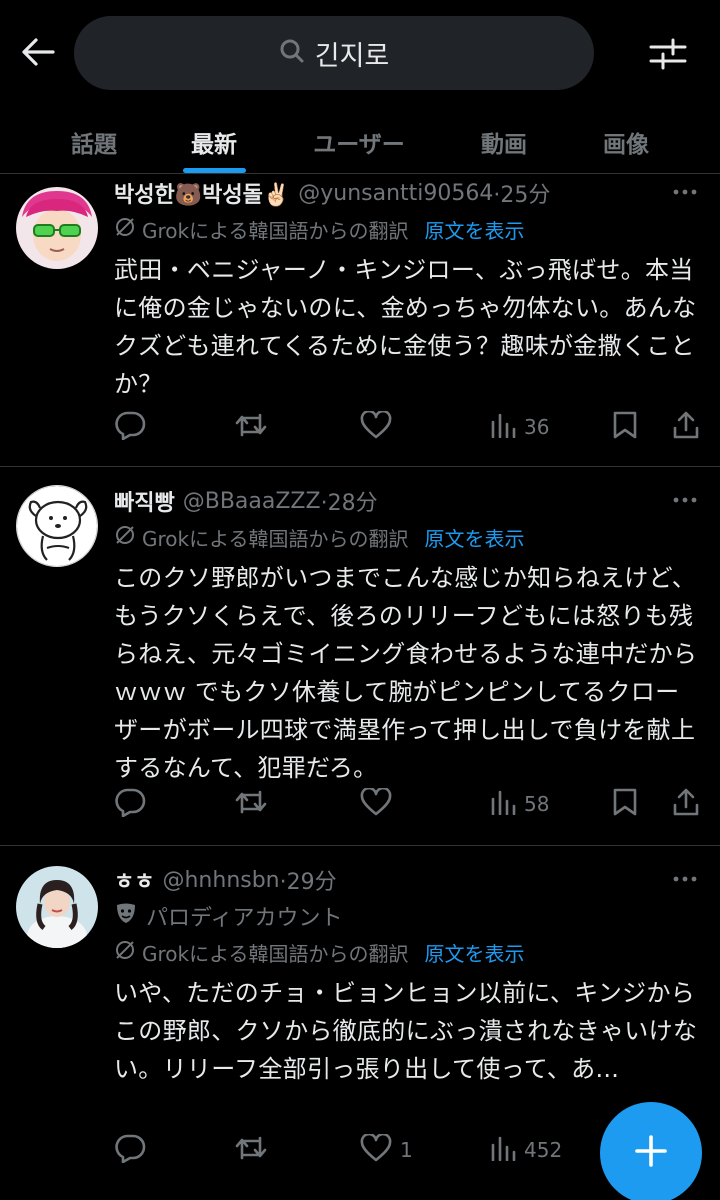  I want to click on search-input: 긴지로, so click(334, 53).